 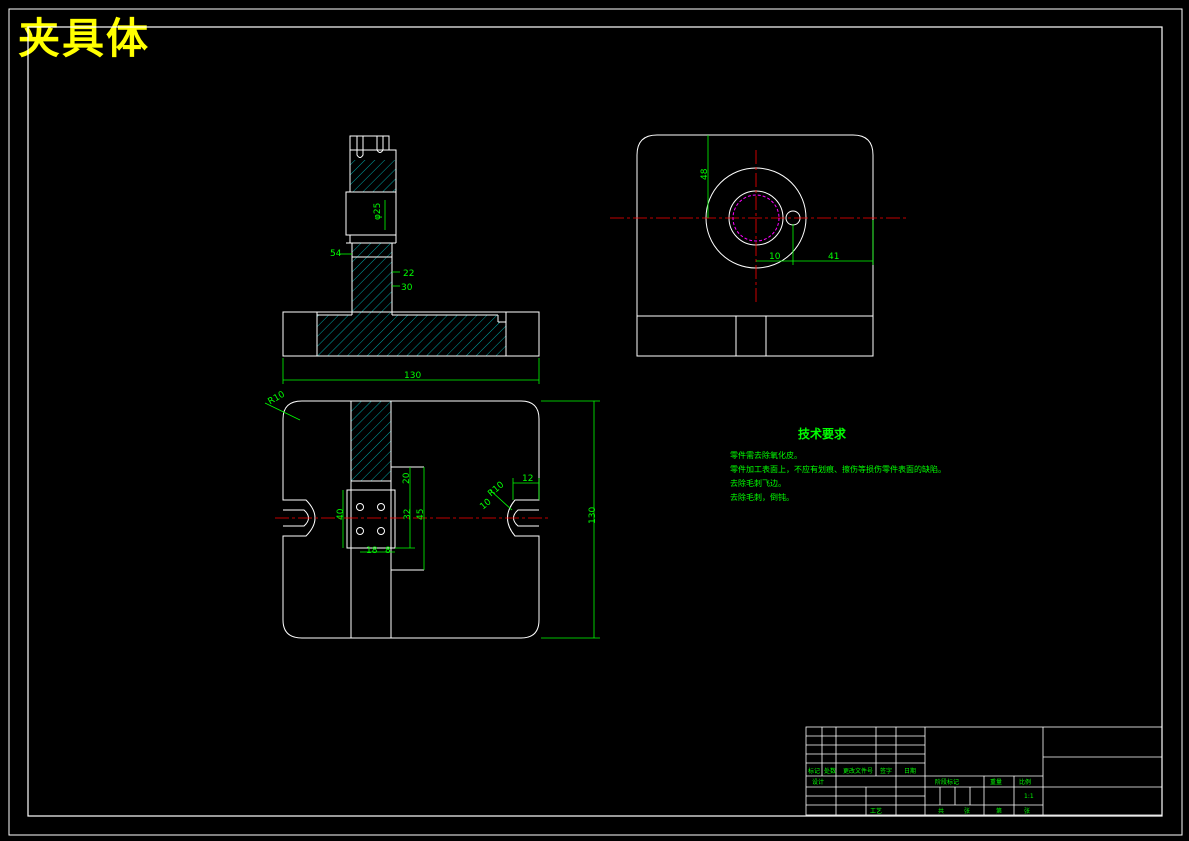 I want to click on tech-item-1: 零件需去除氧化皮。, so click(x=766, y=455).